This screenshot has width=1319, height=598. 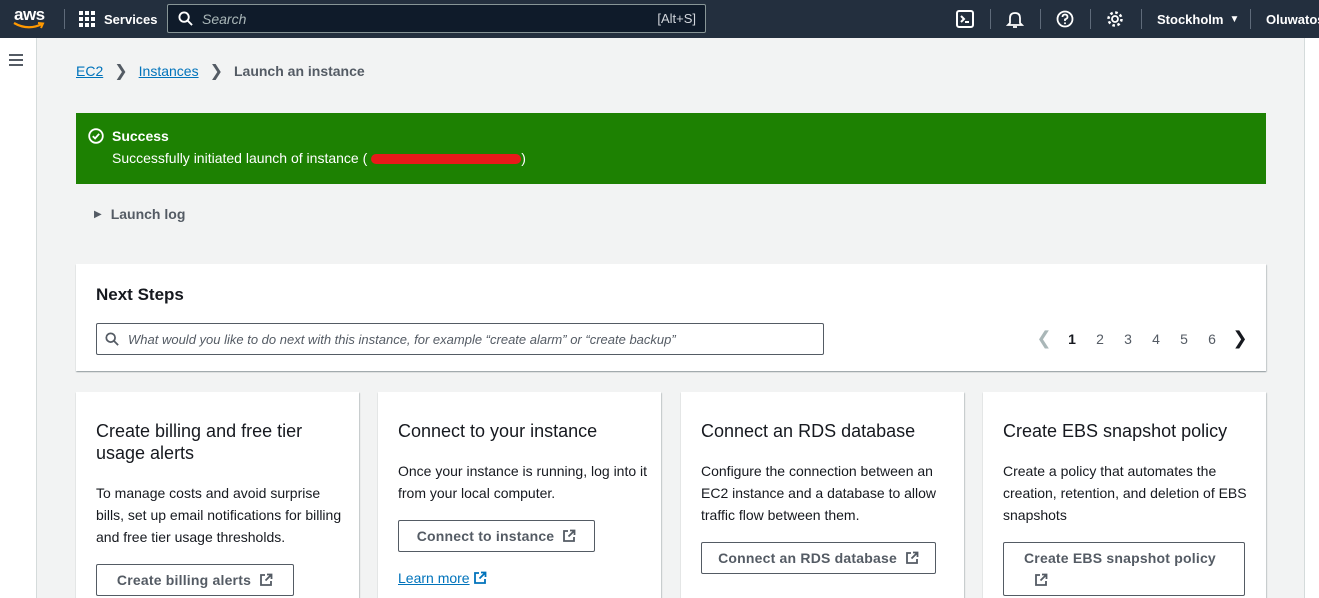 What do you see at coordinates (1015, 19) in the screenshot?
I see `notifications-bell-icon` at bounding box center [1015, 19].